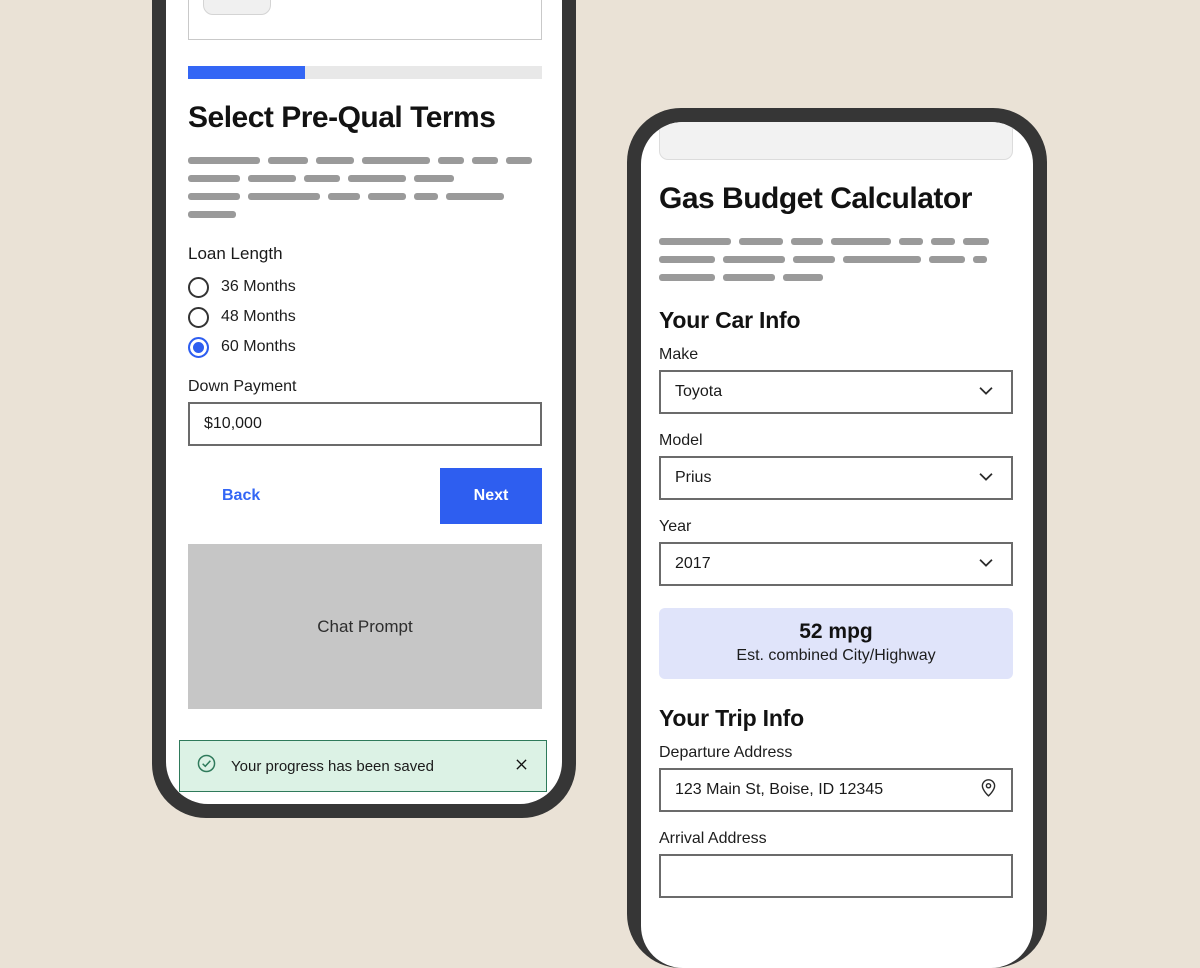 Image resolution: width=1200 pixels, height=968 pixels. Describe the element at coordinates (237, 7) in the screenshot. I see `image-placeholder-icon` at that location.